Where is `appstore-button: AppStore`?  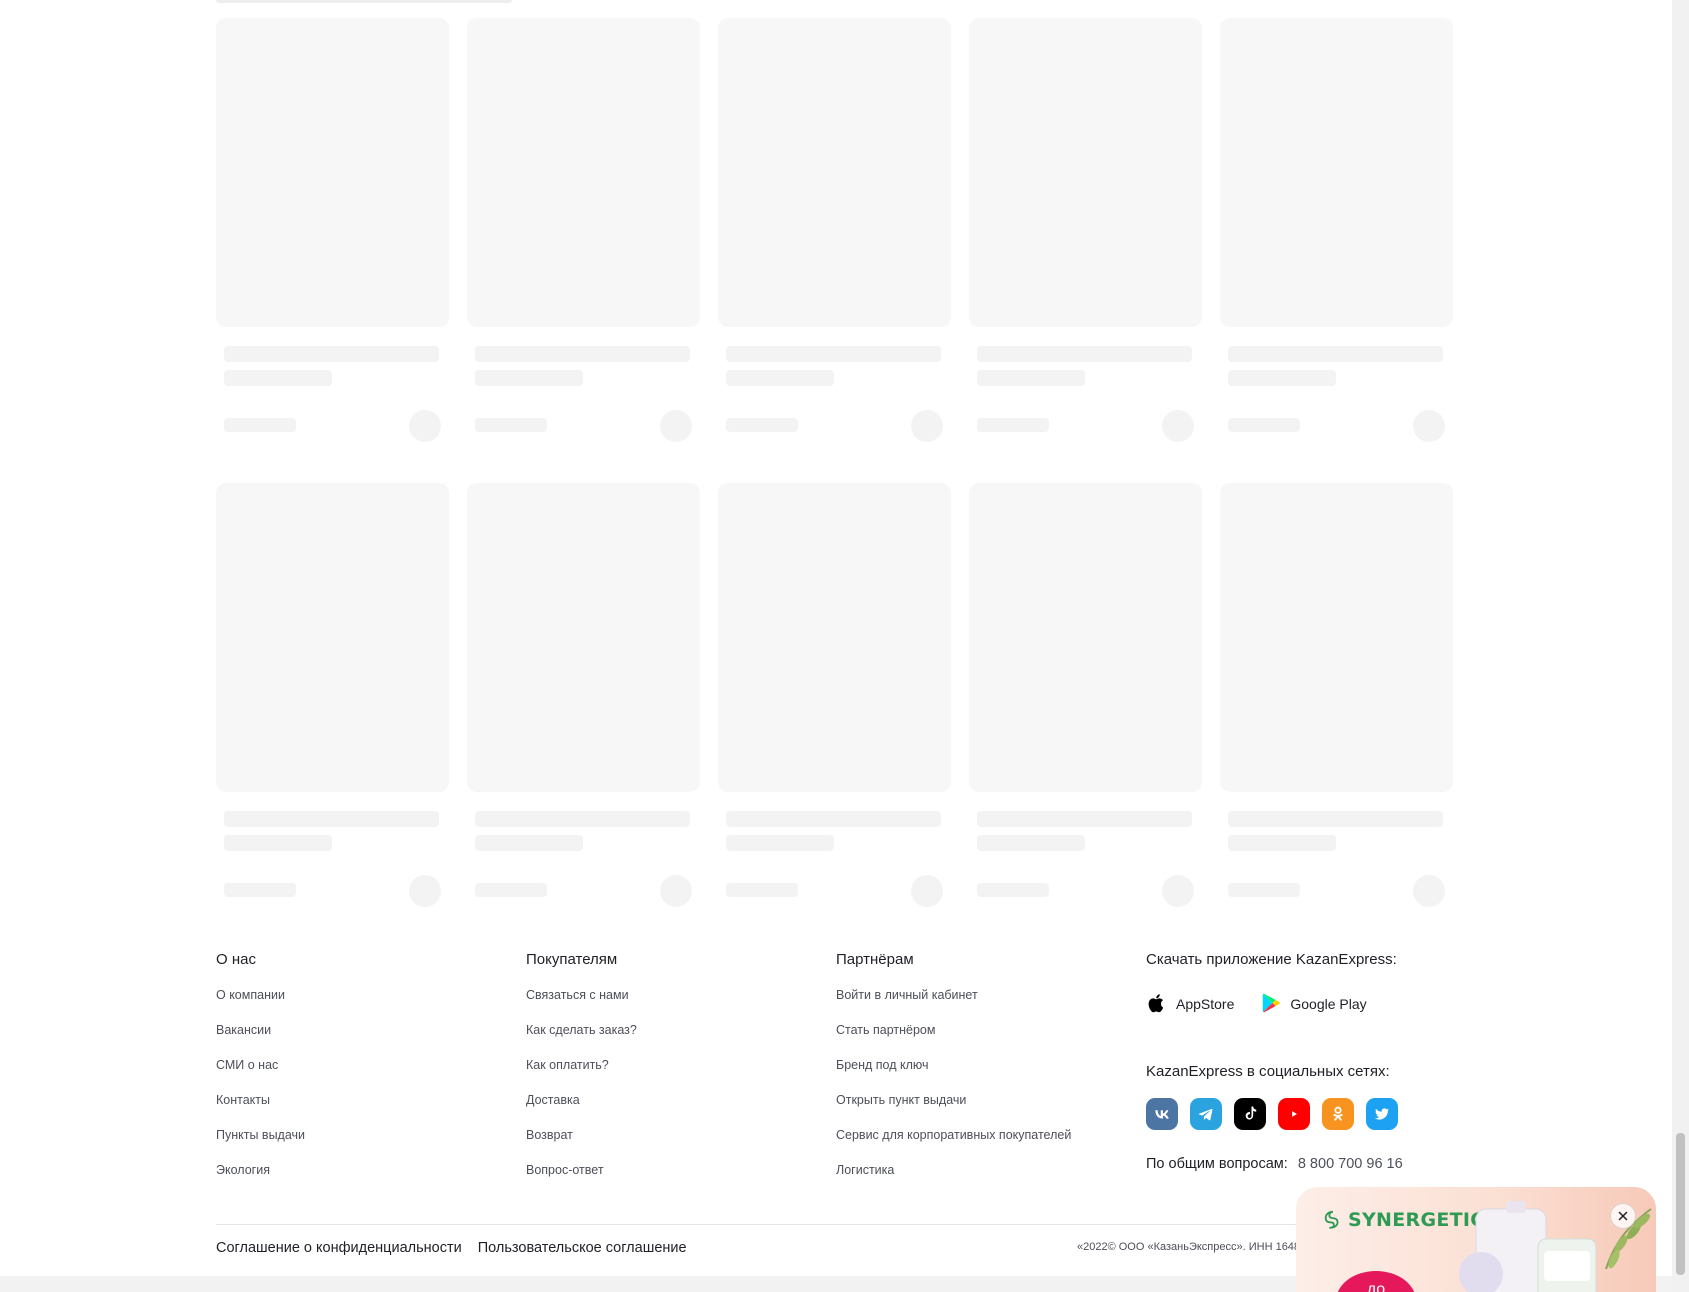
appstore-button: AppStore is located at coordinates (1190, 1004).